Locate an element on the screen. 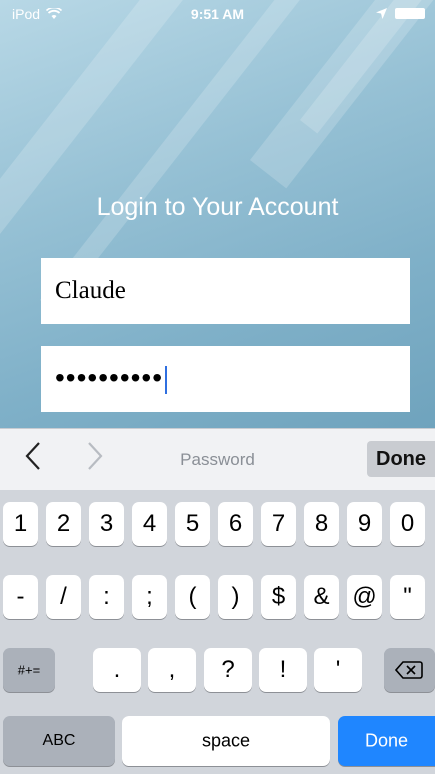 This screenshot has width=435, height=774. text-caret is located at coordinates (166, 379).